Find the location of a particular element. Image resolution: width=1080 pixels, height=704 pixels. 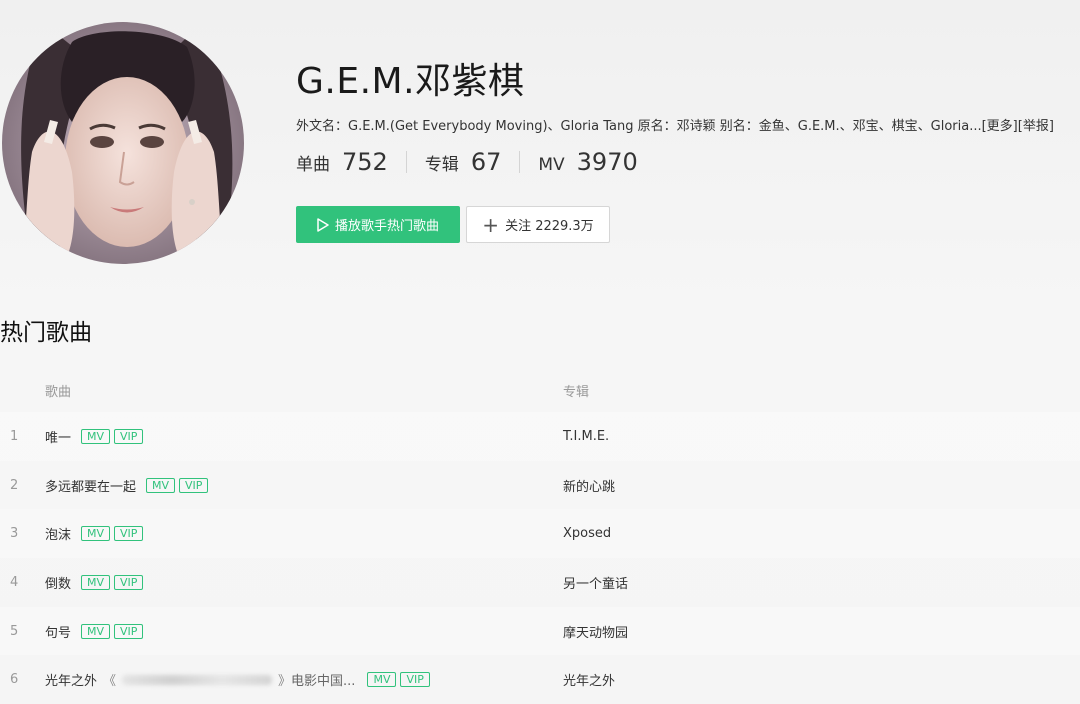

table-row: 4 倒数 MV VIP 另一个童话 is located at coordinates (540, 582).